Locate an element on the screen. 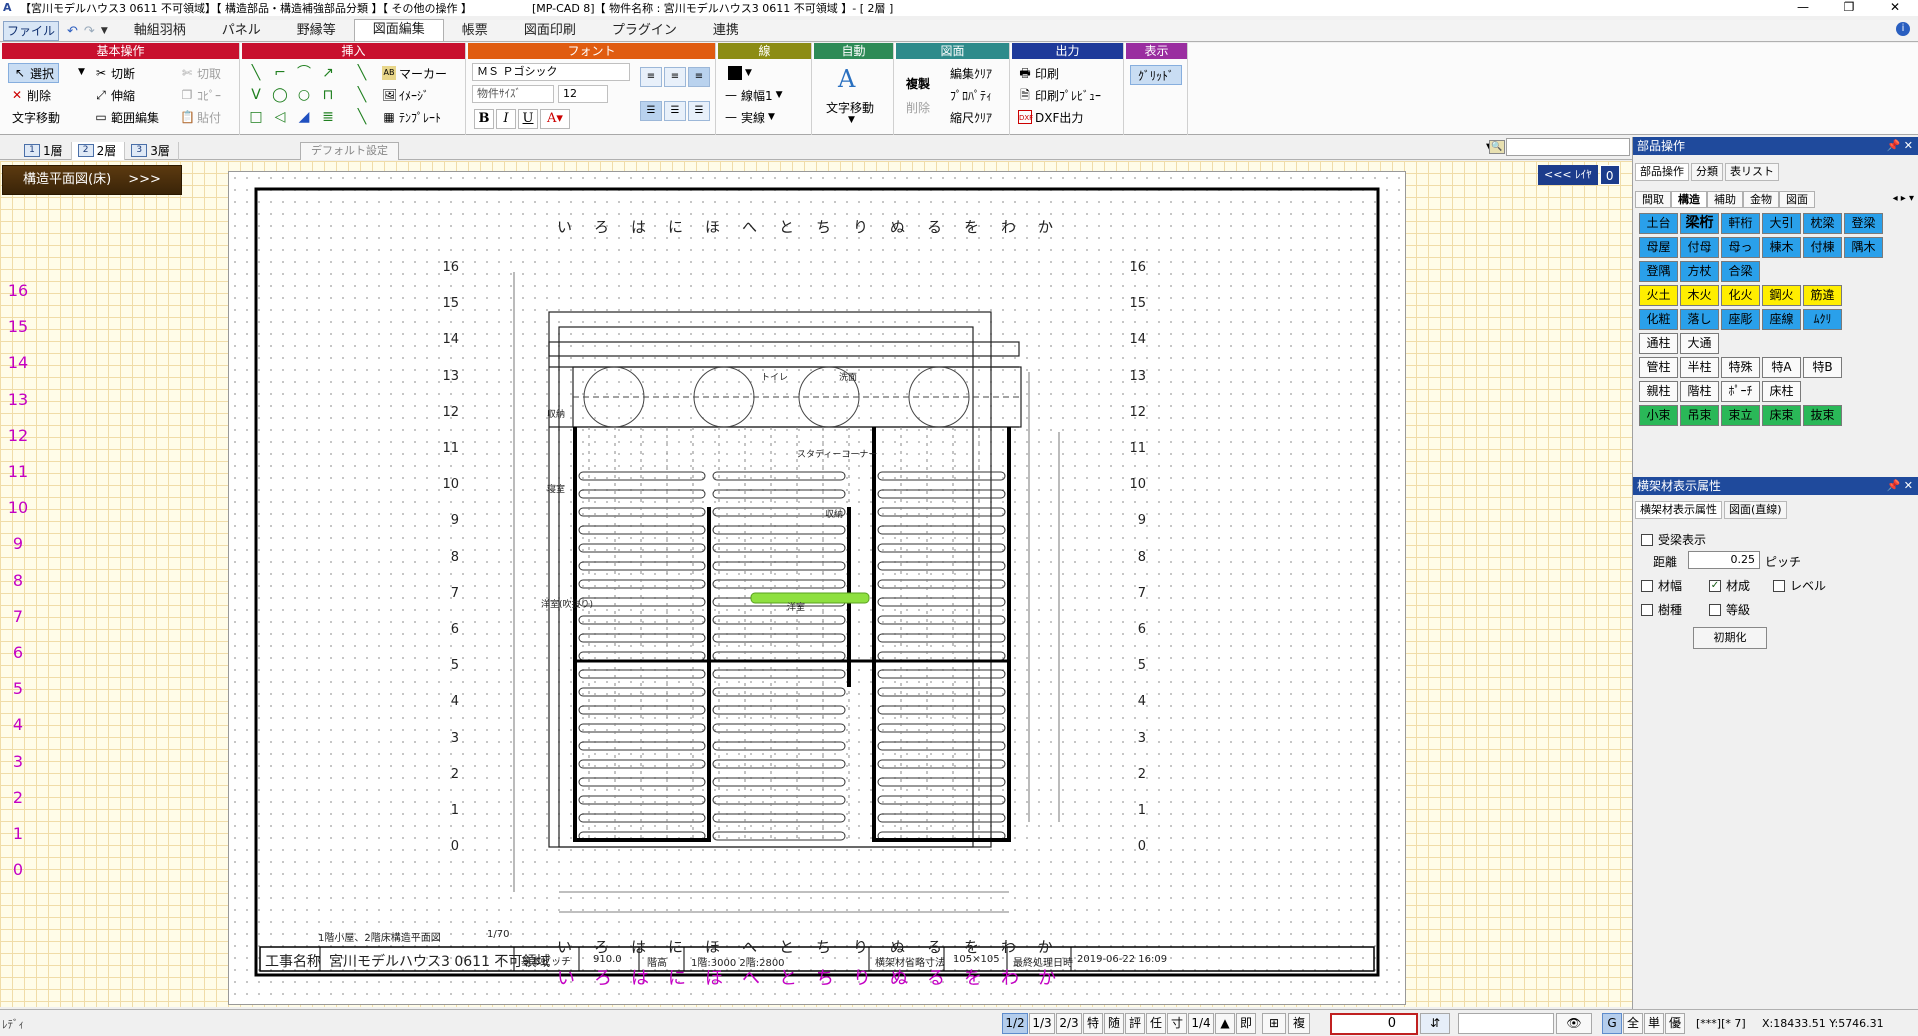 The image size is (1918, 1036). cut-out-button: ✄ 切取 is located at coordinates (200, 73).